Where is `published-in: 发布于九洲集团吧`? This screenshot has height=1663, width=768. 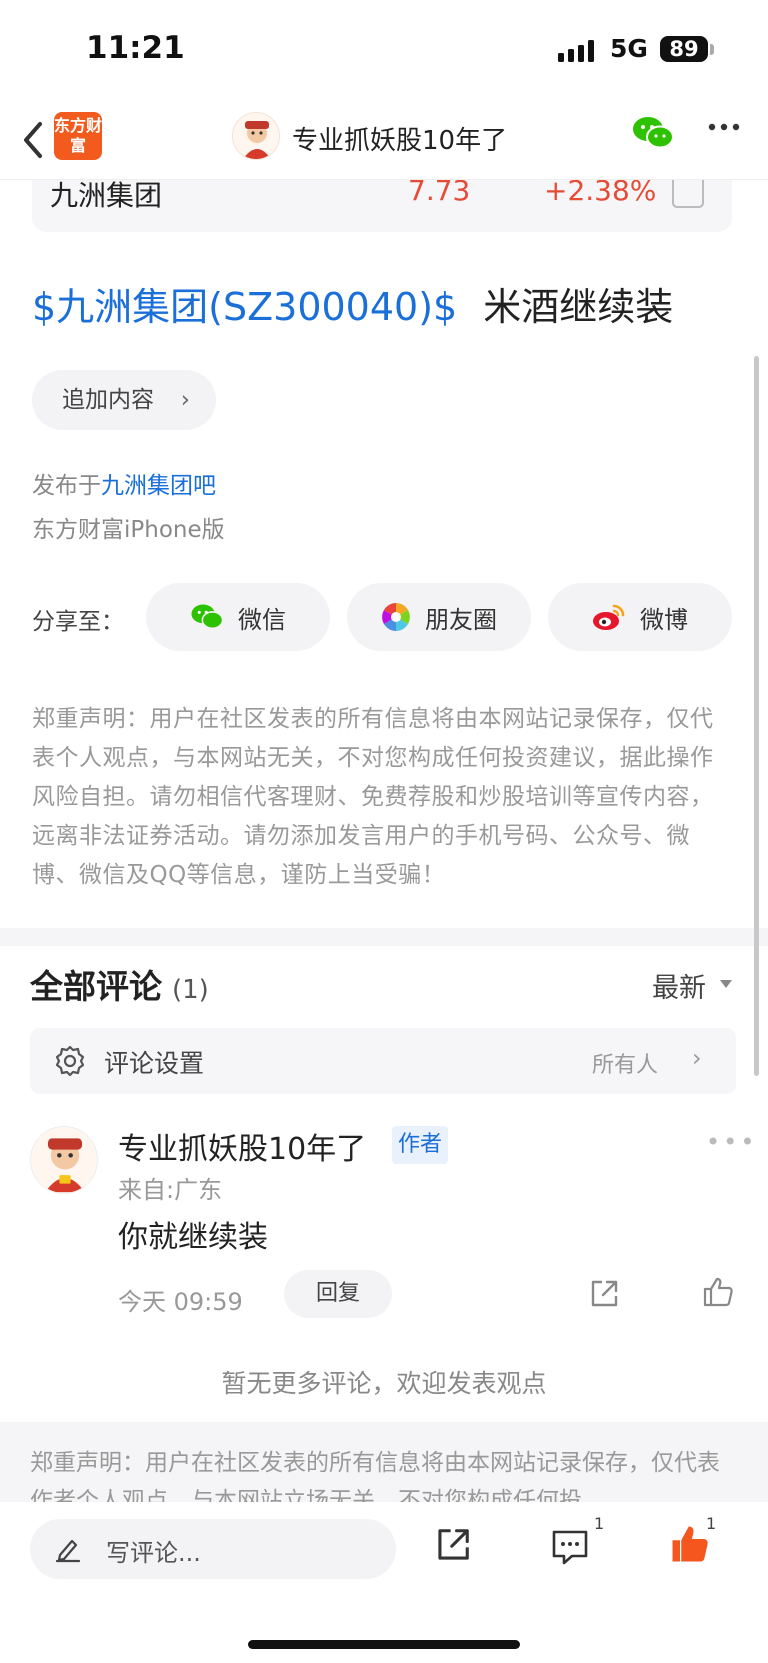
published-in: 发布于九洲集团吧 is located at coordinates (124, 483).